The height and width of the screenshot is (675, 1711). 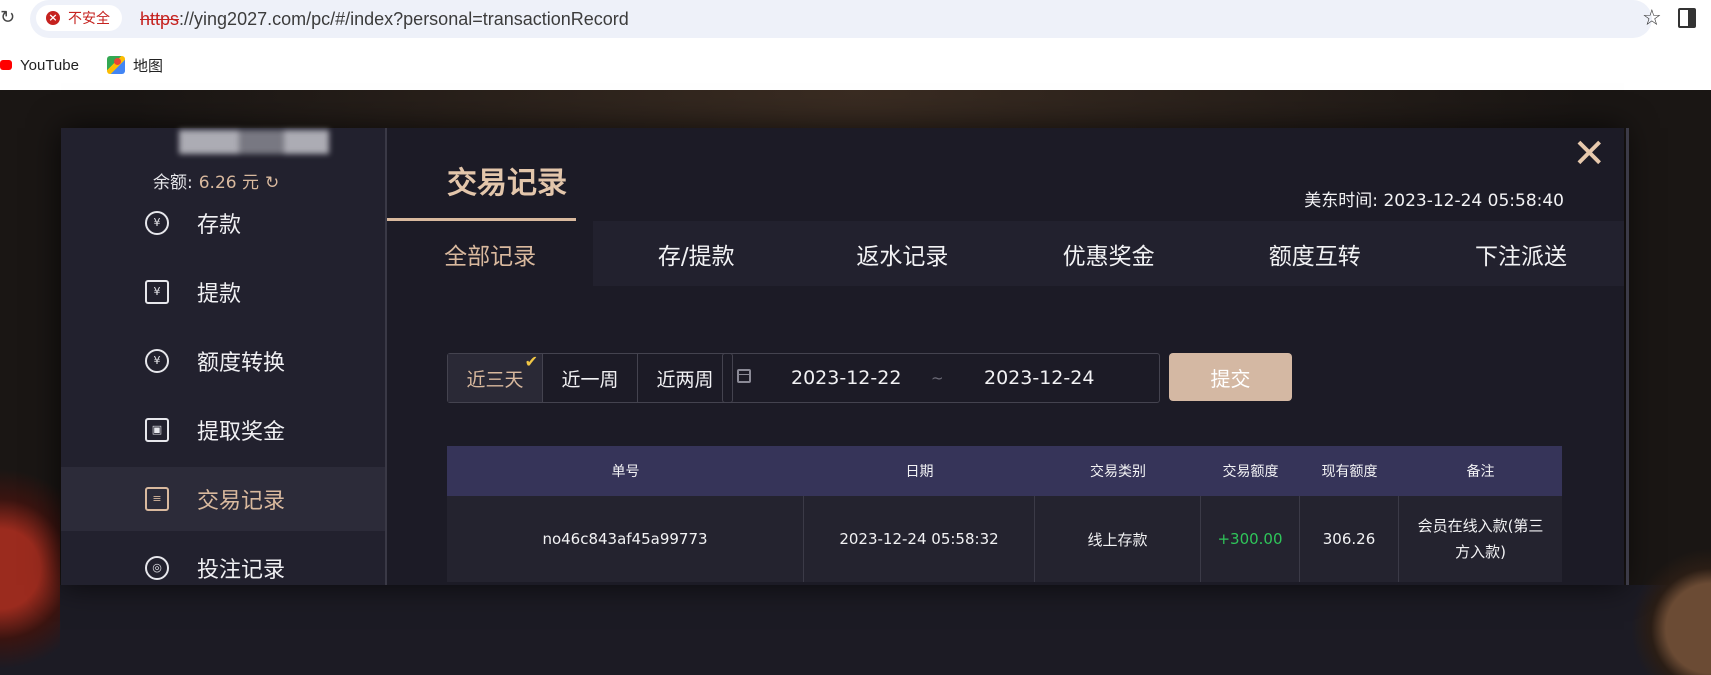 I want to click on cell-balance: 306.26, so click(x=1349, y=539).